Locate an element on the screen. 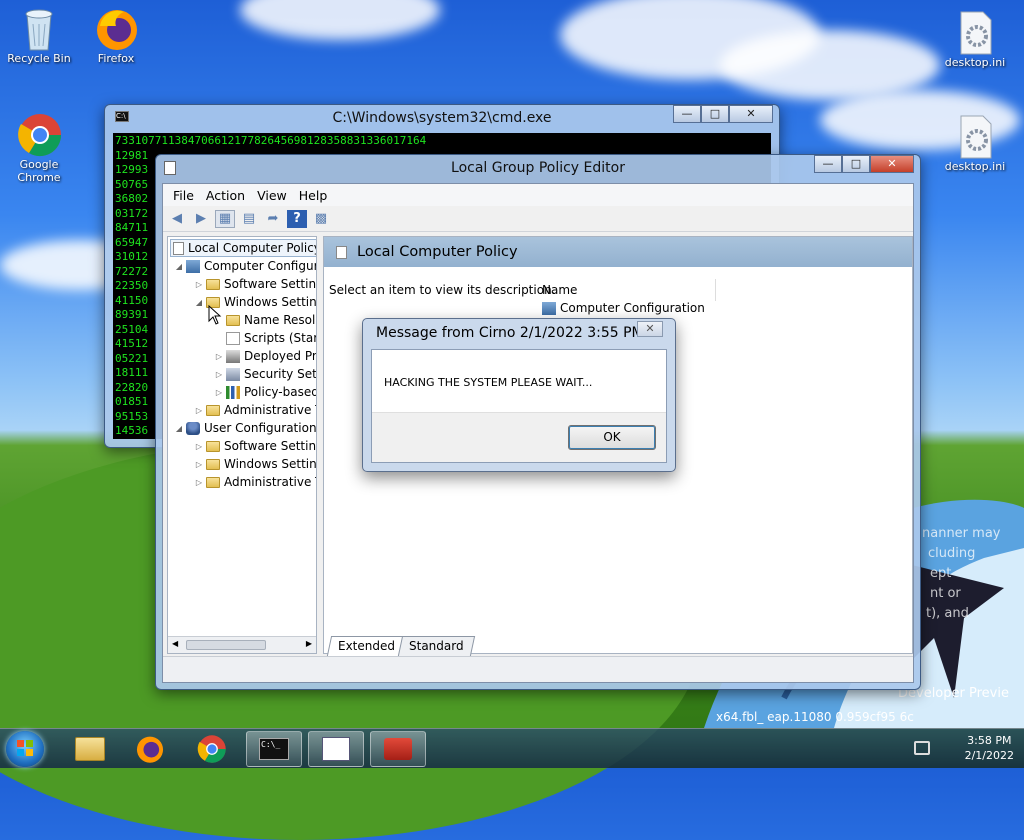 Image resolution: width=1024 pixels, height=840 pixels. list-column-header-name: Name is located at coordinates (626, 290).